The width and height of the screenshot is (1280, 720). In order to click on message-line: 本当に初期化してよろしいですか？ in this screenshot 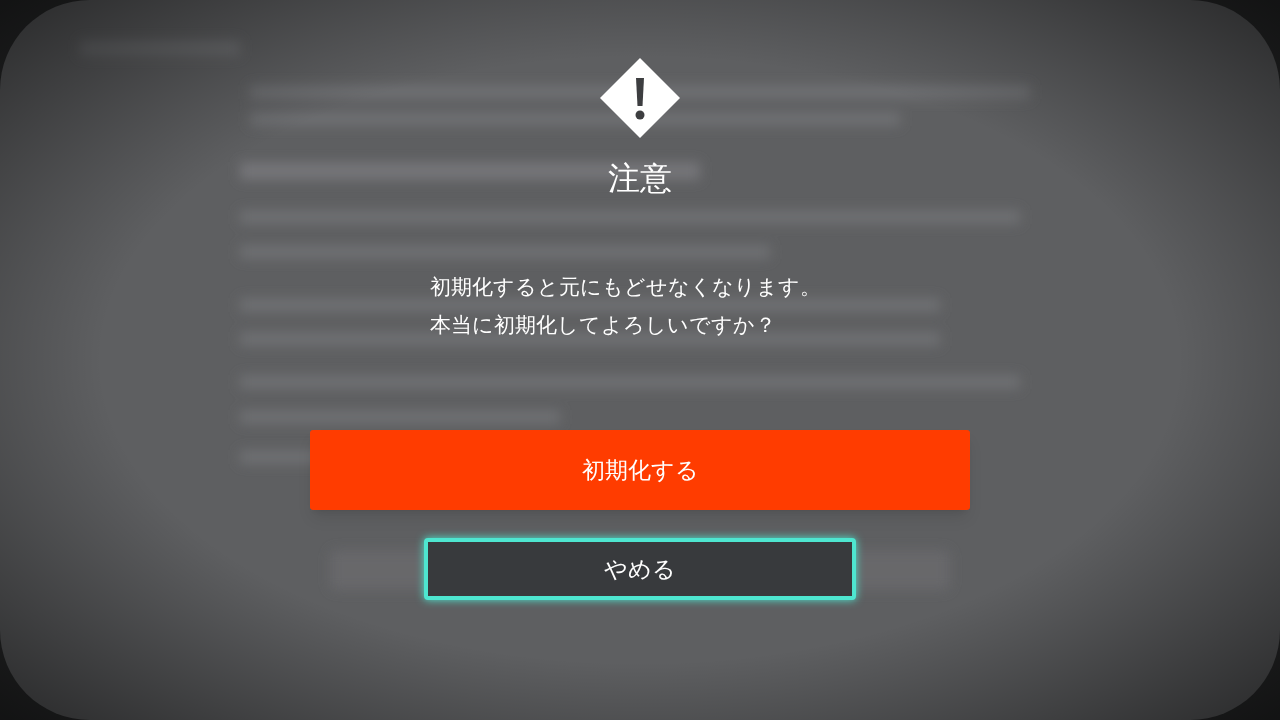, I will do `click(603, 325)`.